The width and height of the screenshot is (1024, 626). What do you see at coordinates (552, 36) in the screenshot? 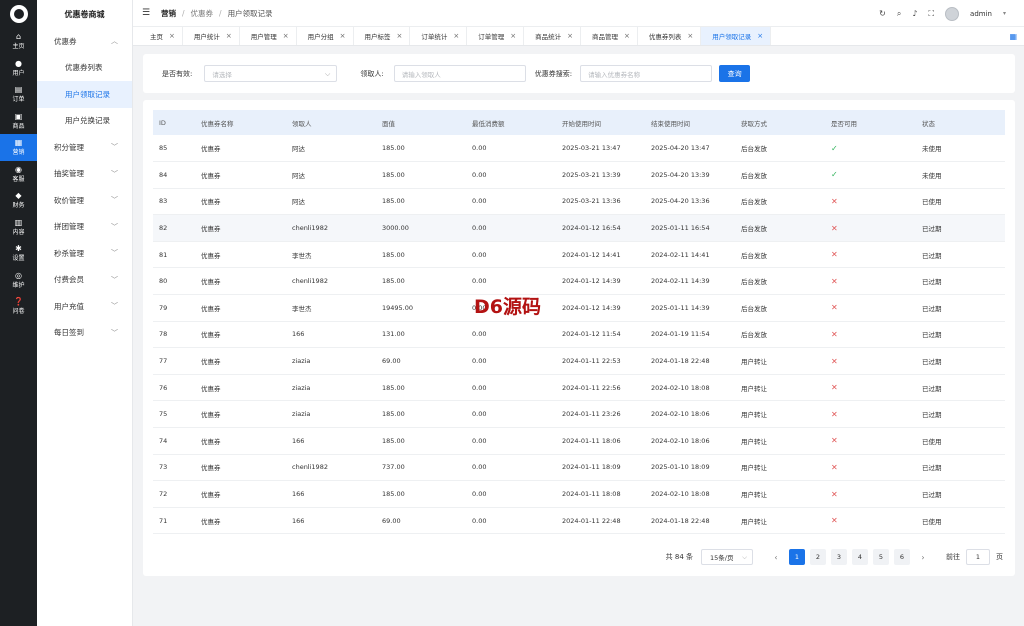
I see `tab: 商品统计 ×` at bounding box center [552, 36].